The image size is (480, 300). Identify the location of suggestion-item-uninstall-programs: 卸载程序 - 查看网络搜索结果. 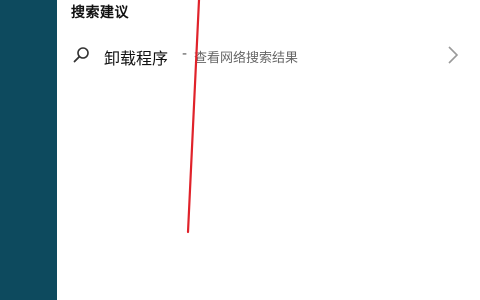
(269, 55).